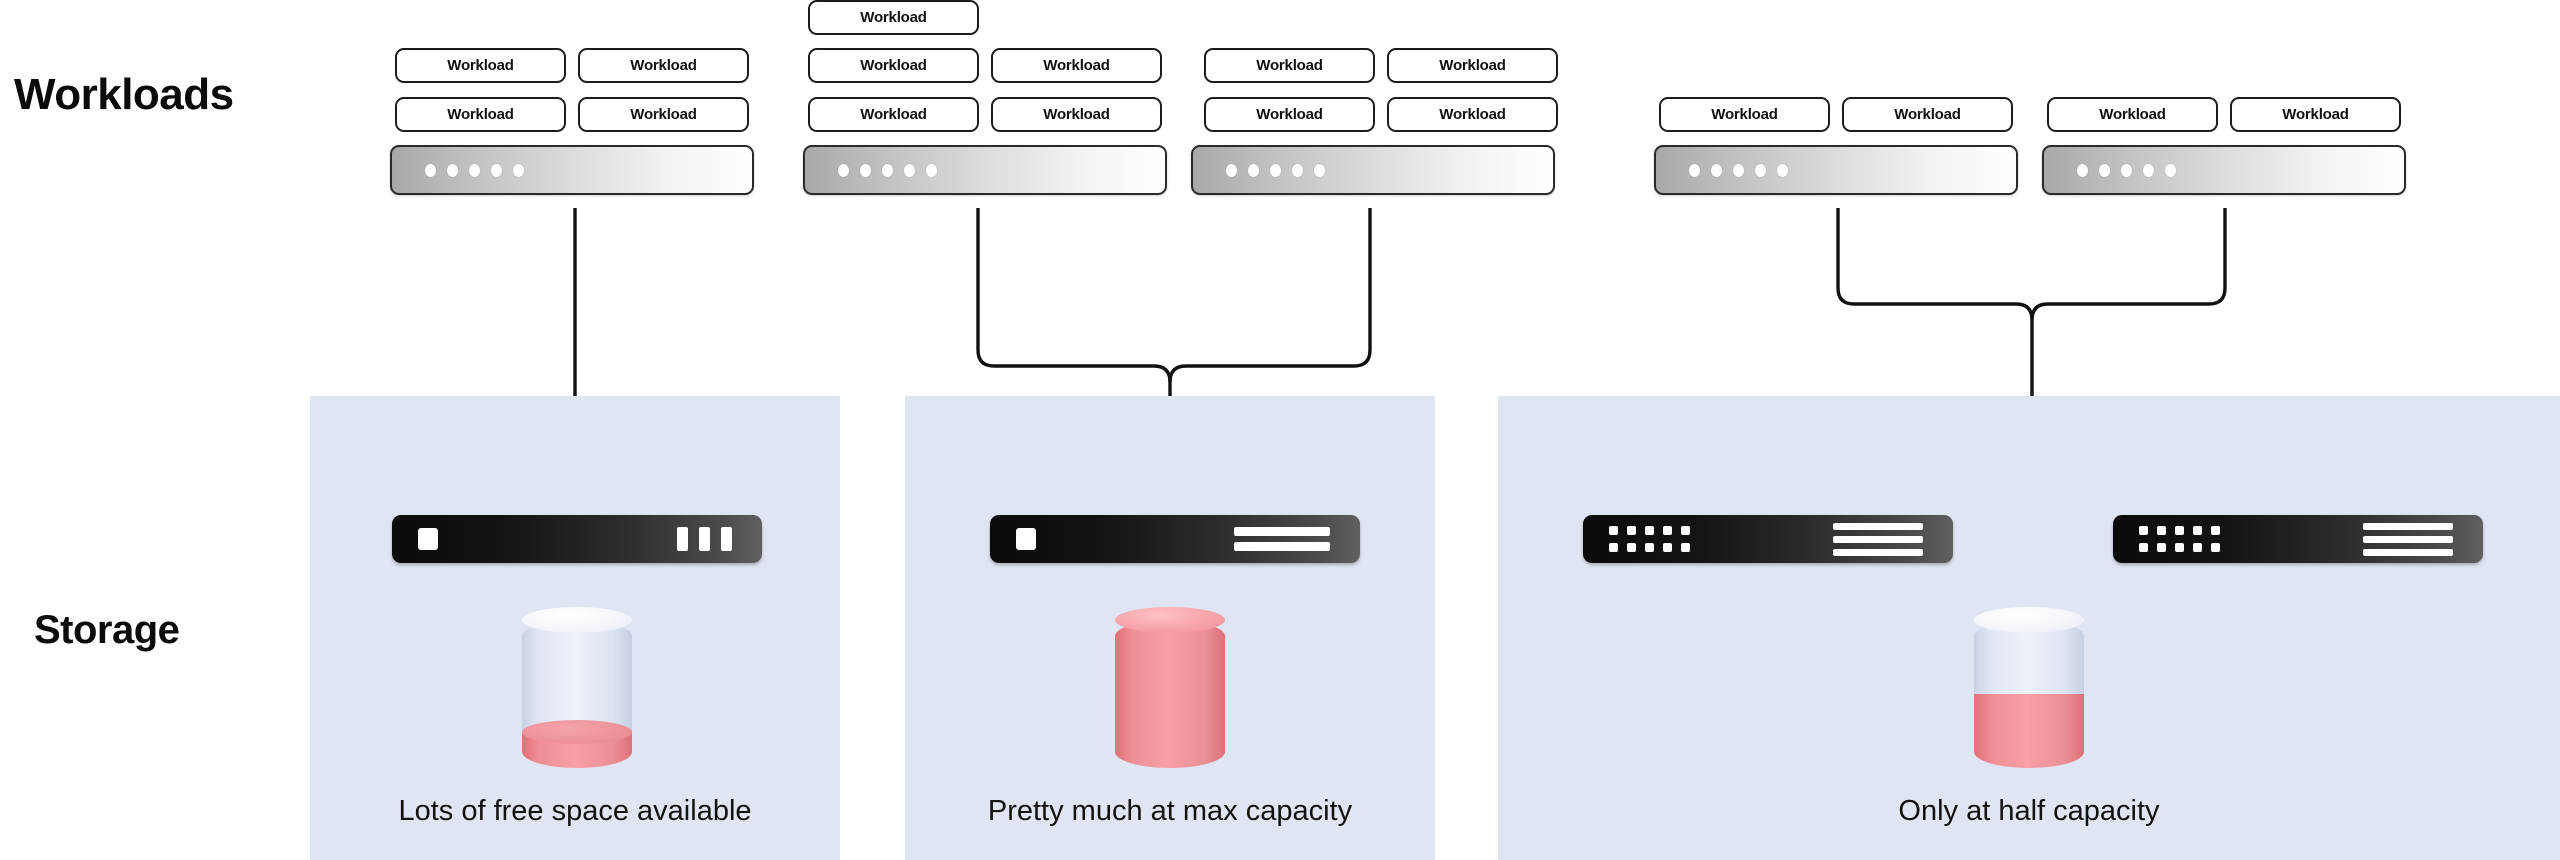 This screenshot has width=2560, height=860. I want to click on row-label-workloads: Workloads, so click(124, 94).